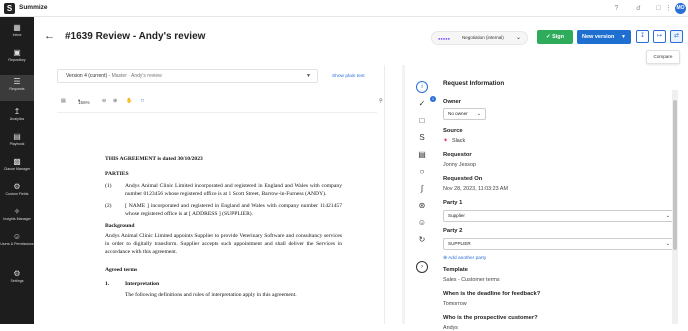 This screenshot has height=331, width=688. What do you see at coordinates (458, 113) in the screenshot?
I see `owner-value: No owner` at bounding box center [458, 113].